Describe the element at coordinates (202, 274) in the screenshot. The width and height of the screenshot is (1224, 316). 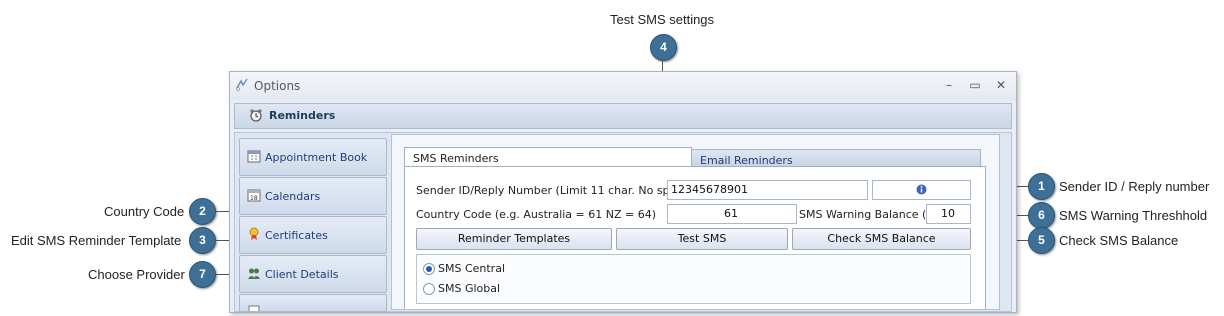
I see `callout-badge-7: 7` at that location.